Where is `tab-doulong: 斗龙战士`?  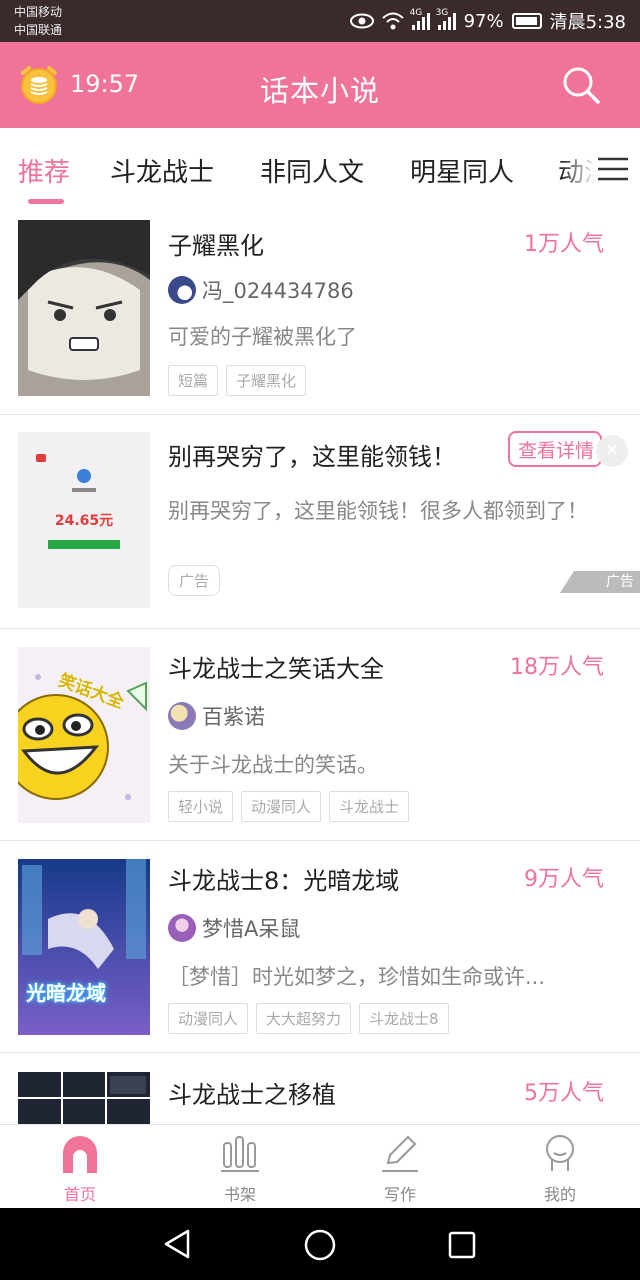 tab-doulong: 斗龙战士 is located at coordinates (162, 170).